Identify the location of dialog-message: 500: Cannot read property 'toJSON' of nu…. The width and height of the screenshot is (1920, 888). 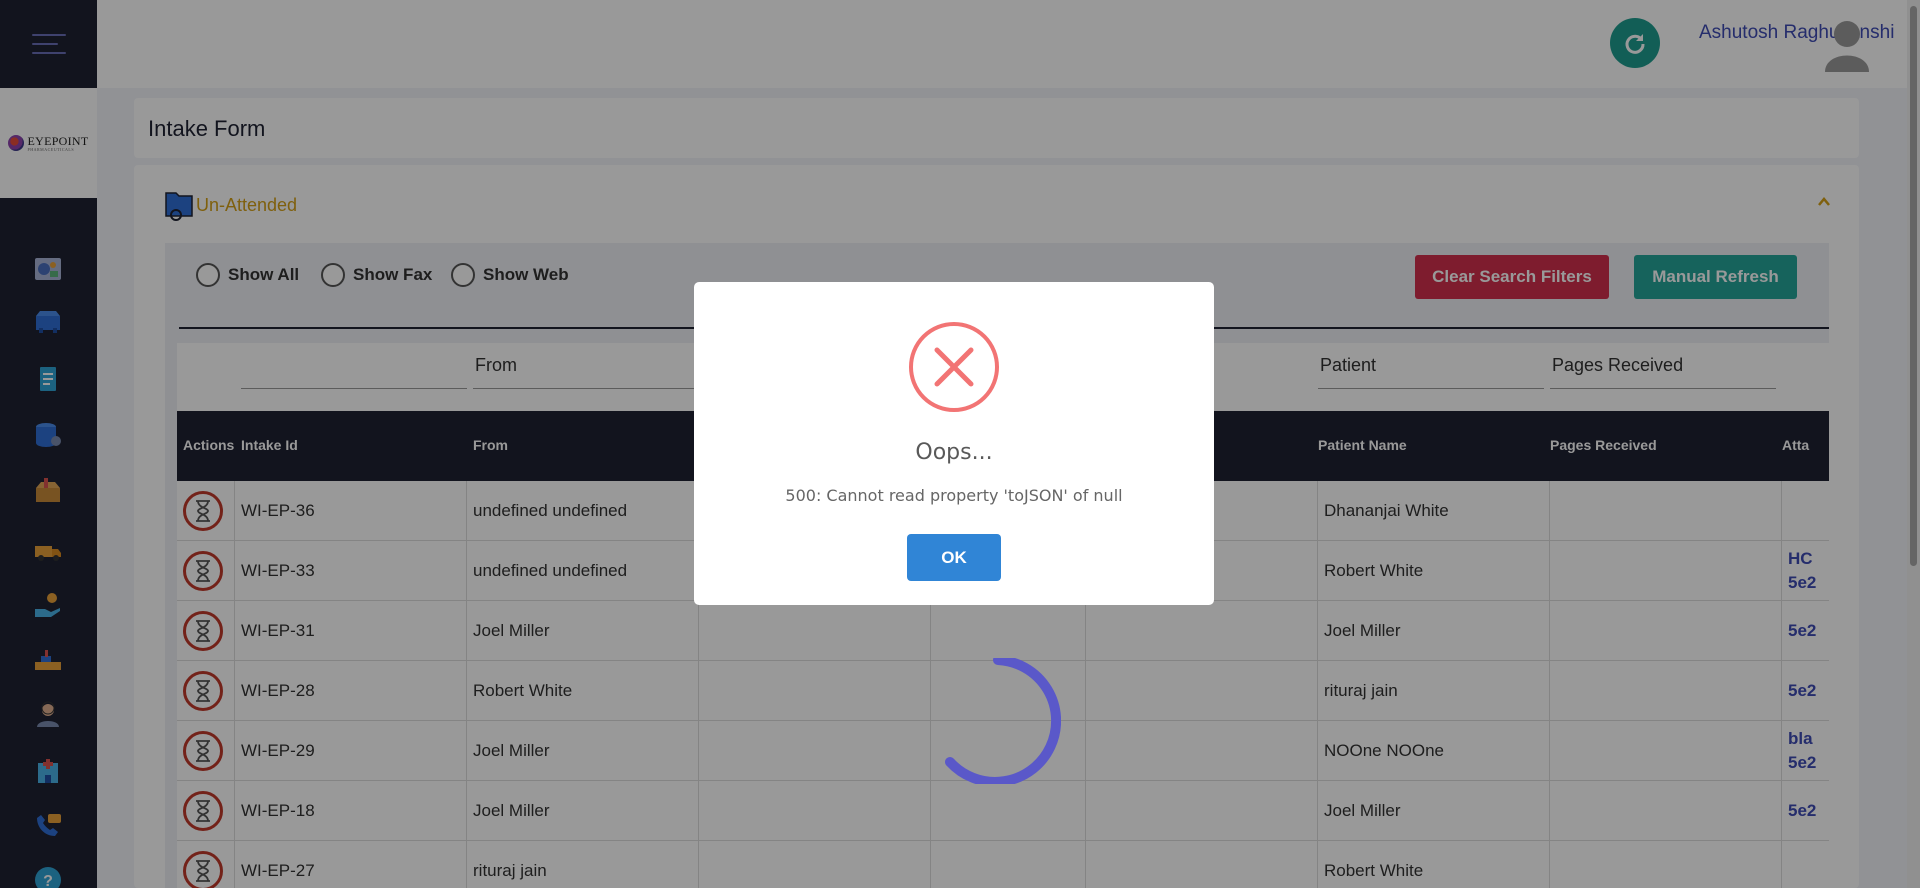
(954, 495).